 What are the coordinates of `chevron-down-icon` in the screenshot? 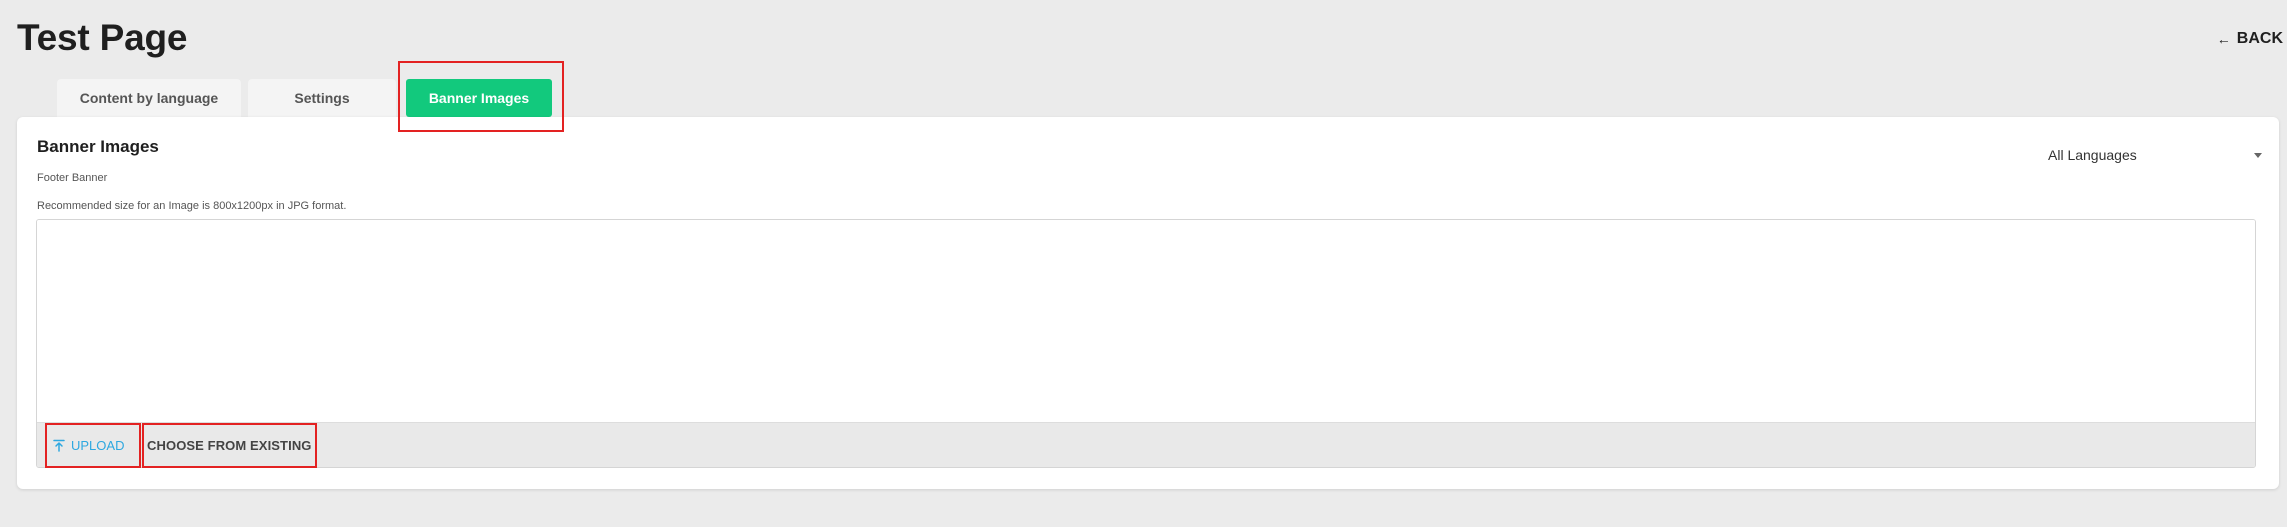 It's located at (2258, 155).